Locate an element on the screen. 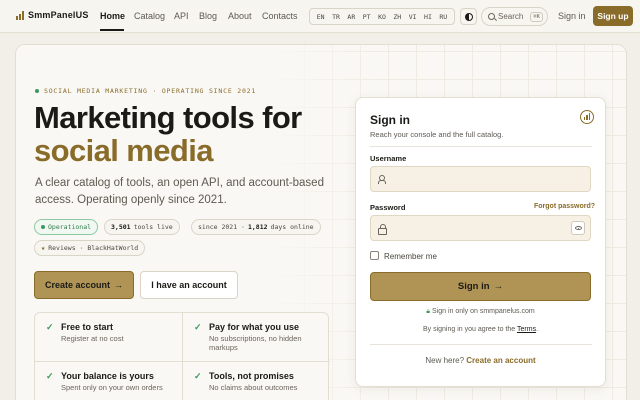 This screenshot has width=640, height=400. language-switcher: EN TR AR PT KO ZH VI HI RU is located at coordinates (382, 16).